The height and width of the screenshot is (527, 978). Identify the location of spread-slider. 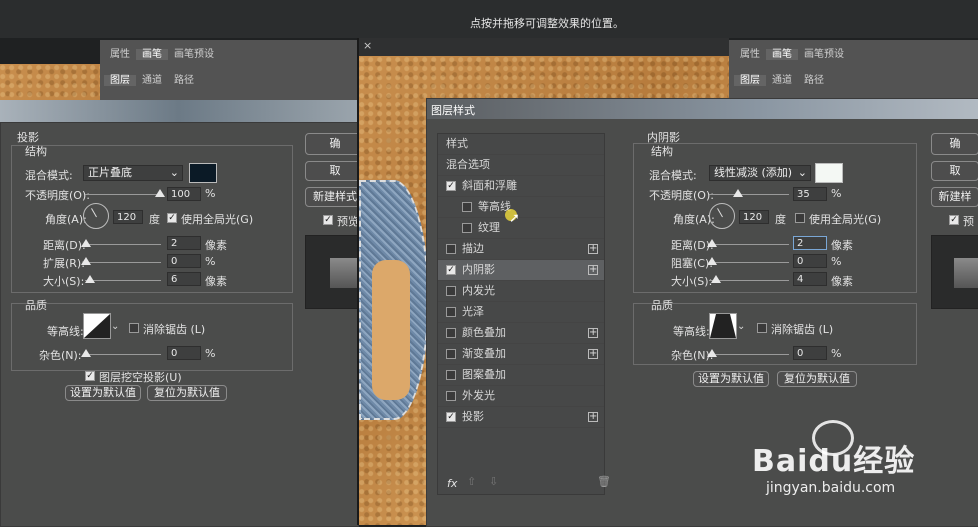
(123, 262).